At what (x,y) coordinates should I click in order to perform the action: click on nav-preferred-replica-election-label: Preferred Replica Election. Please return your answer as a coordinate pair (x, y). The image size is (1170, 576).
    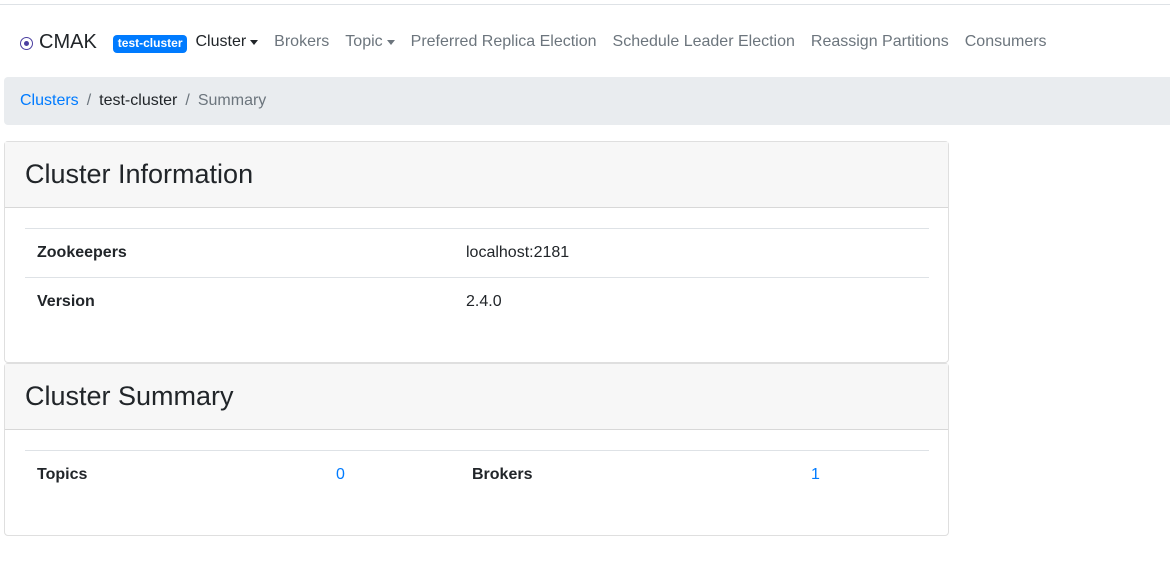
    Looking at the image, I should click on (503, 41).